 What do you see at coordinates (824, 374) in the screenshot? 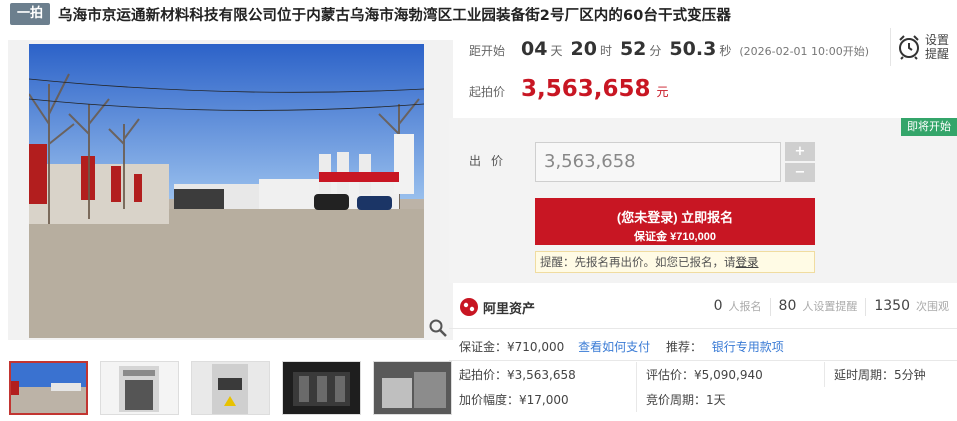
I see `info-divider-v2` at bounding box center [824, 374].